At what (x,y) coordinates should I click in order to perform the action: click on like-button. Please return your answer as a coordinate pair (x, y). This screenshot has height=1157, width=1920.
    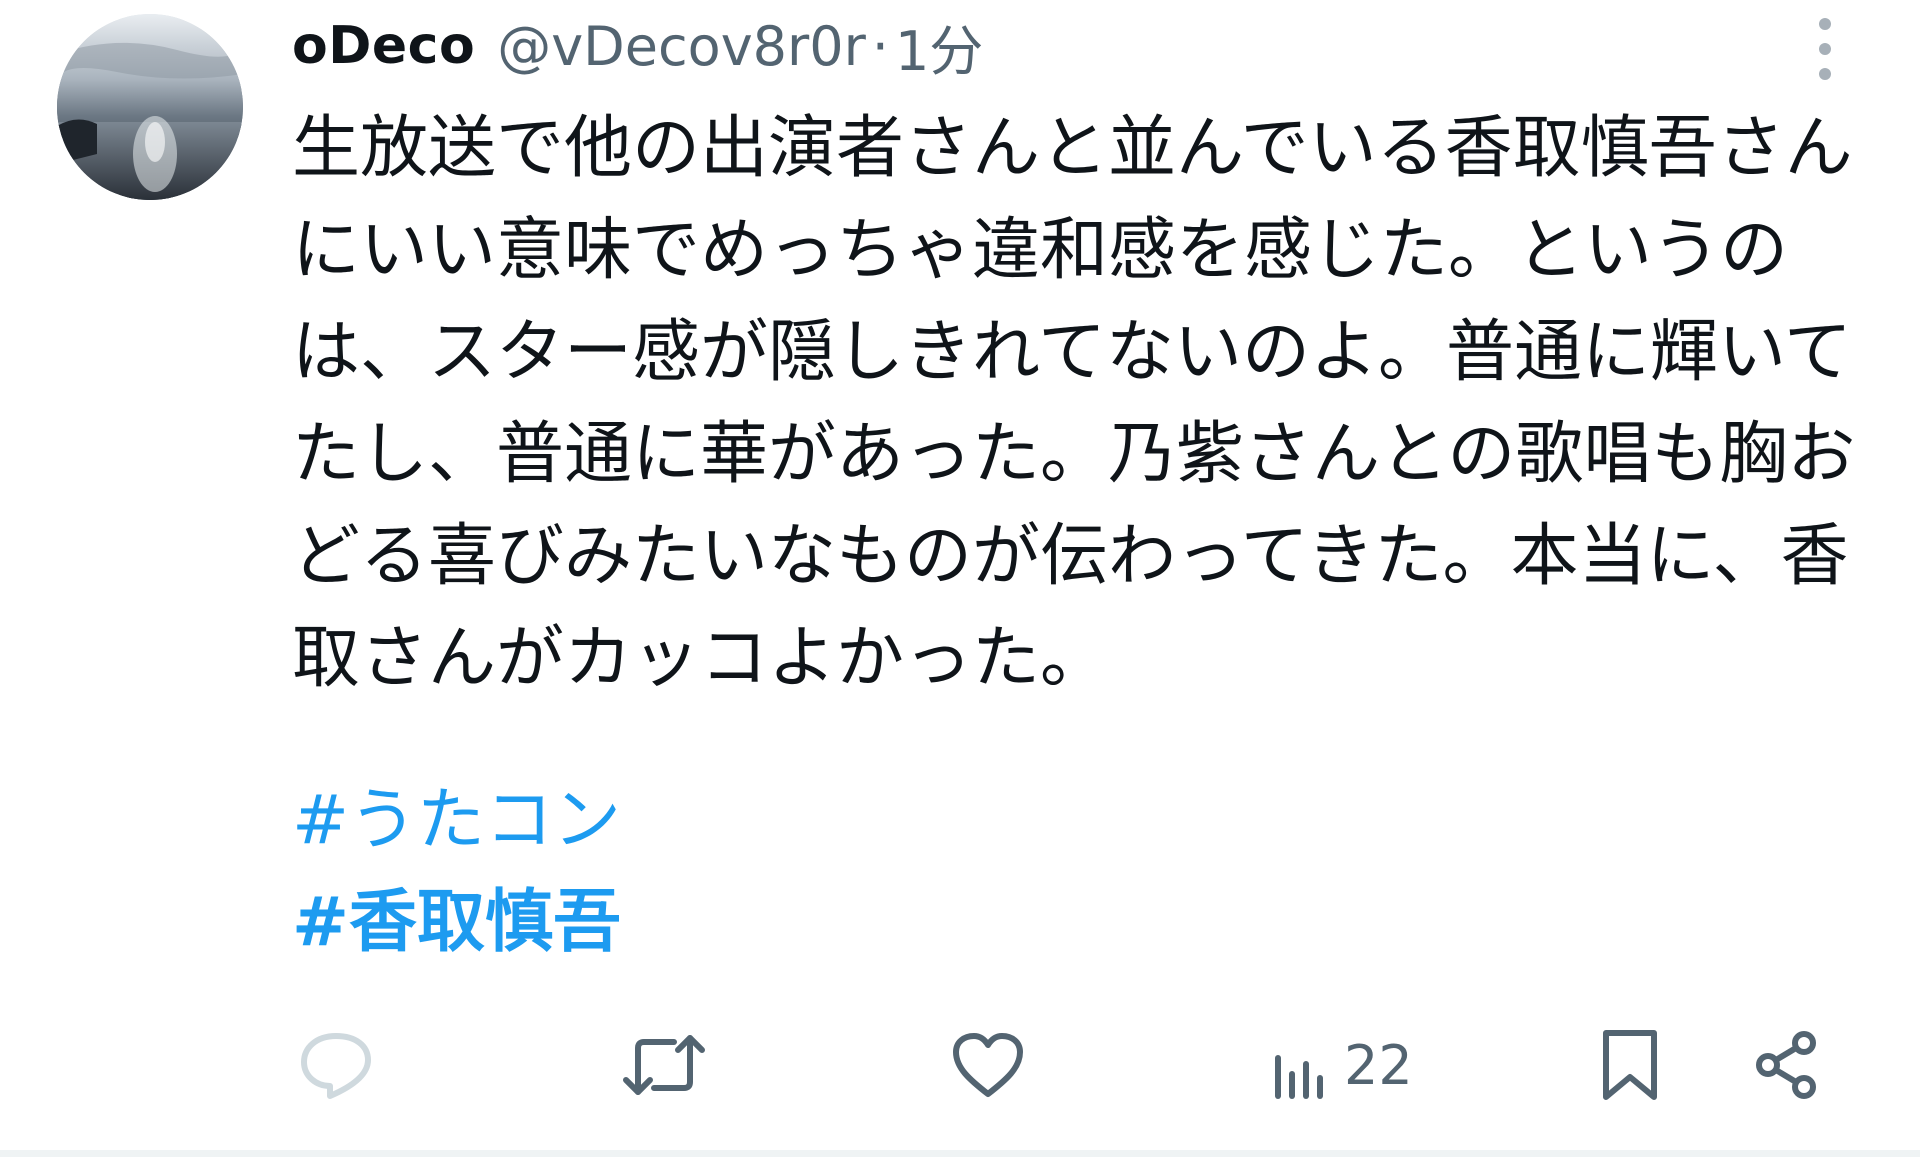
    Looking at the image, I should click on (988, 1065).